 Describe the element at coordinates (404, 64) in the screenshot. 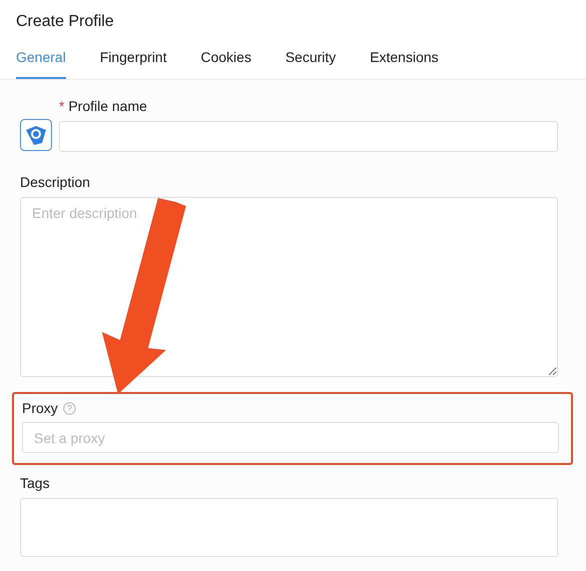

I see `tab: Extensions` at that location.